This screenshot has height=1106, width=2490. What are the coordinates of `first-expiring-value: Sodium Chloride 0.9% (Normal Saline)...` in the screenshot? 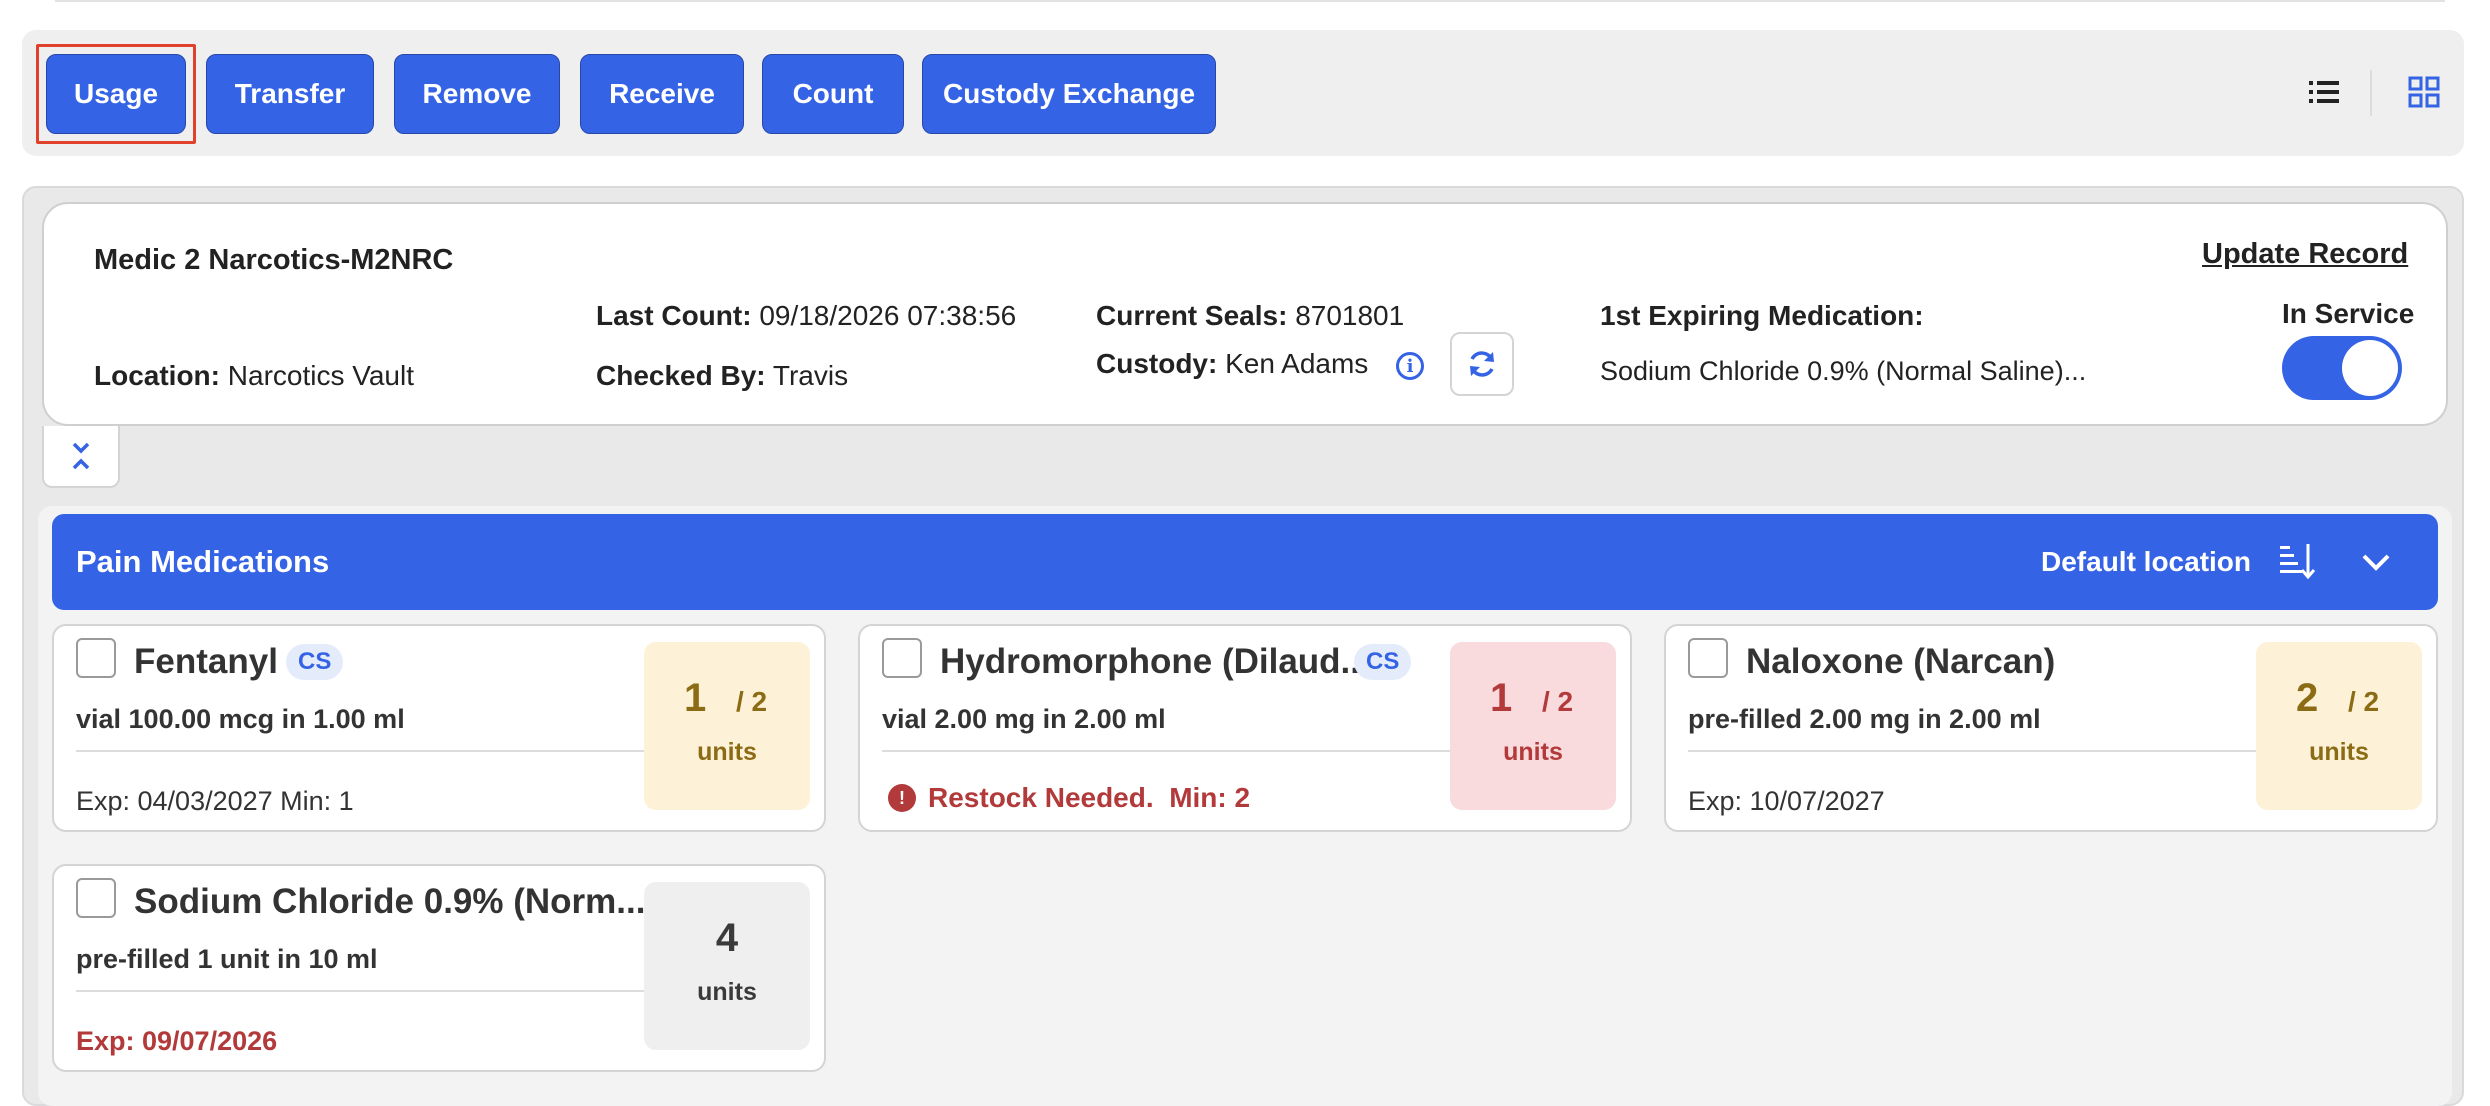 It's located at (1843, 371).